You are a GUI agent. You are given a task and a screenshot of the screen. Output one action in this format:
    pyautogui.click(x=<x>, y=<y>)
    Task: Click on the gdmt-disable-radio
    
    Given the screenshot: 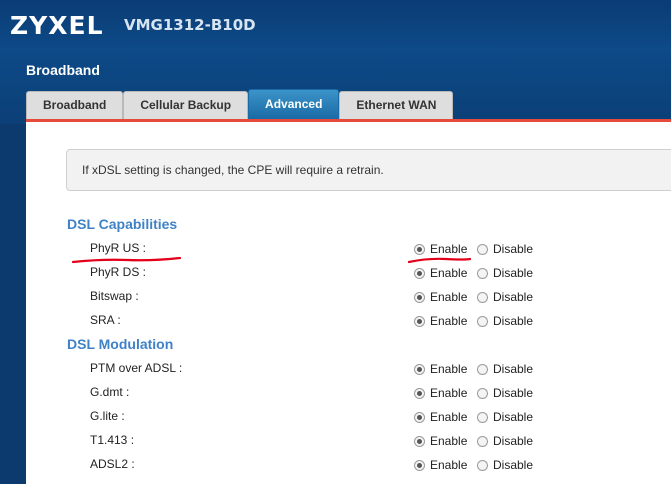 What is the action you would take?
    pyautogui.click(x=482, y=393)
    